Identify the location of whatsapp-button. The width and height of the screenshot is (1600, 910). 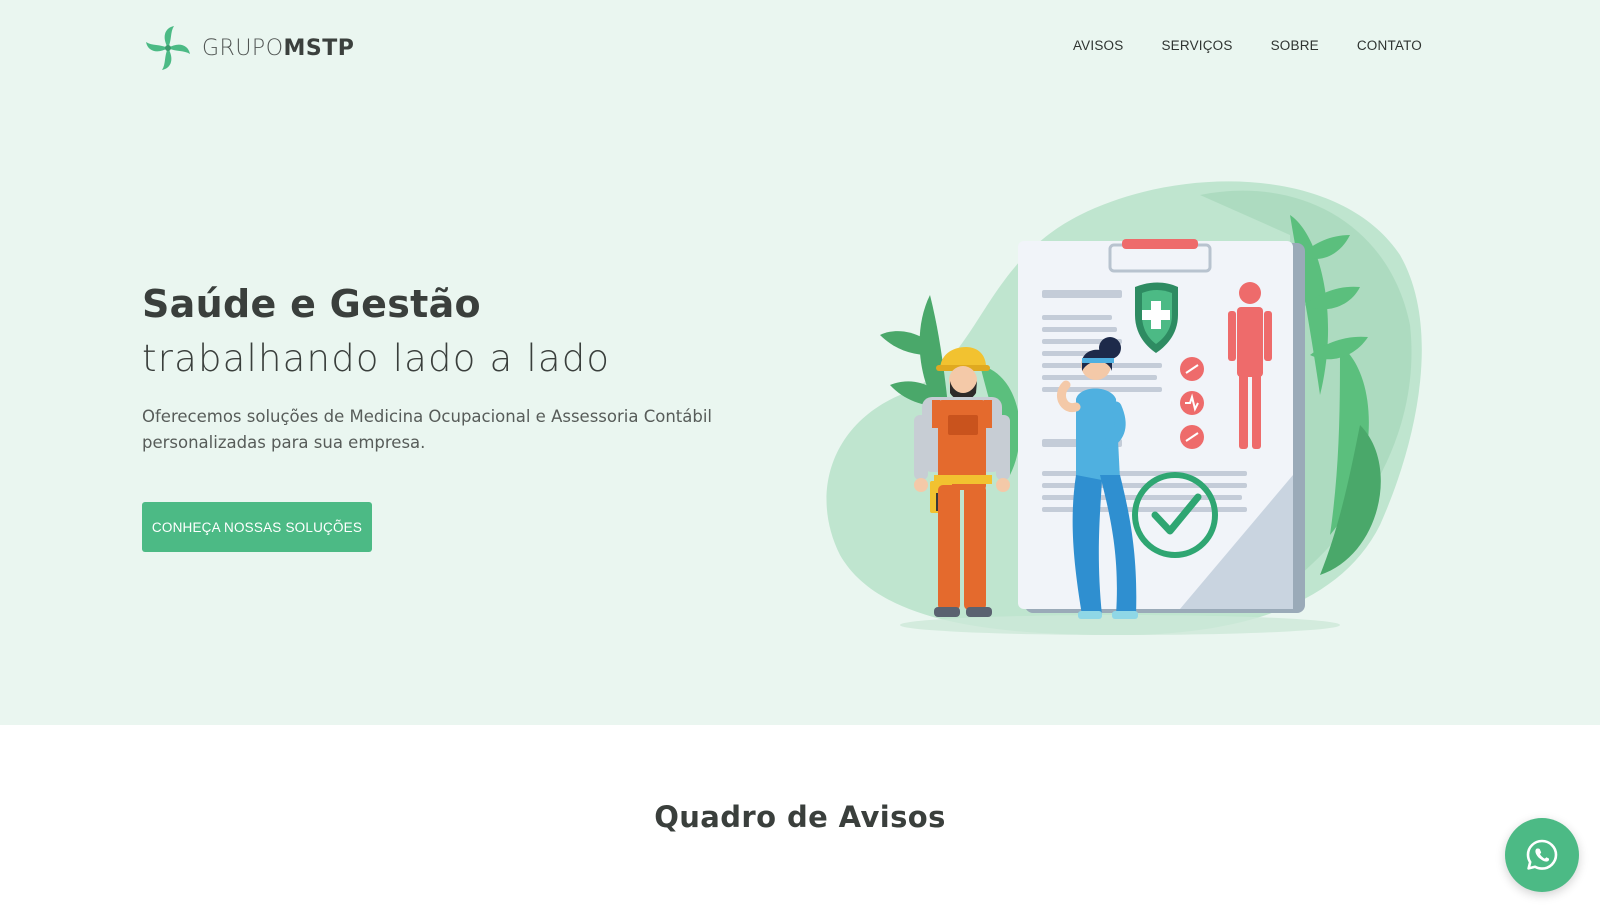
(1542, 855).